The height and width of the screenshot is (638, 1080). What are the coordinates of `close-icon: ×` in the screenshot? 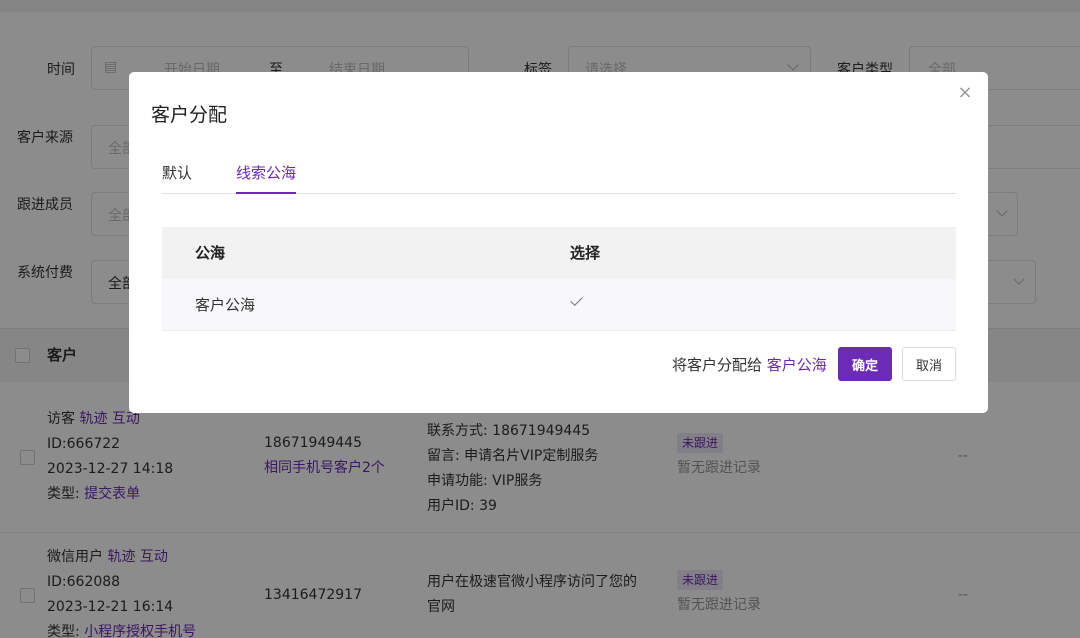 It's located at (965, 93).